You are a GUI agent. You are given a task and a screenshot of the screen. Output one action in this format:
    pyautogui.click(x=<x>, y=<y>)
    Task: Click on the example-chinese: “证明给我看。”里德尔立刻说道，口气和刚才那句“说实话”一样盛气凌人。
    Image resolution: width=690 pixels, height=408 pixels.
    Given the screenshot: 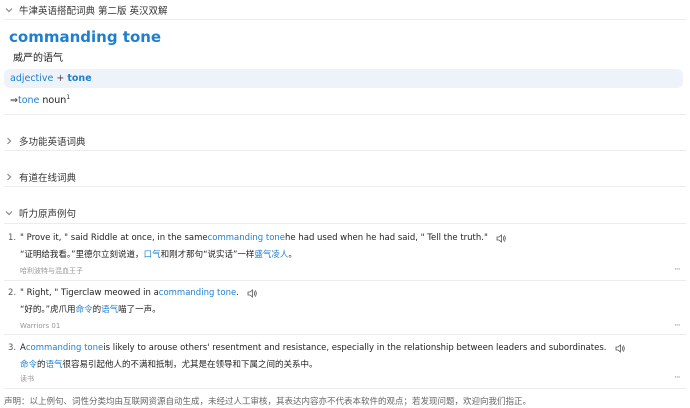 What is the action you would take?
    pyautogui.click(x=158, y=254)
    